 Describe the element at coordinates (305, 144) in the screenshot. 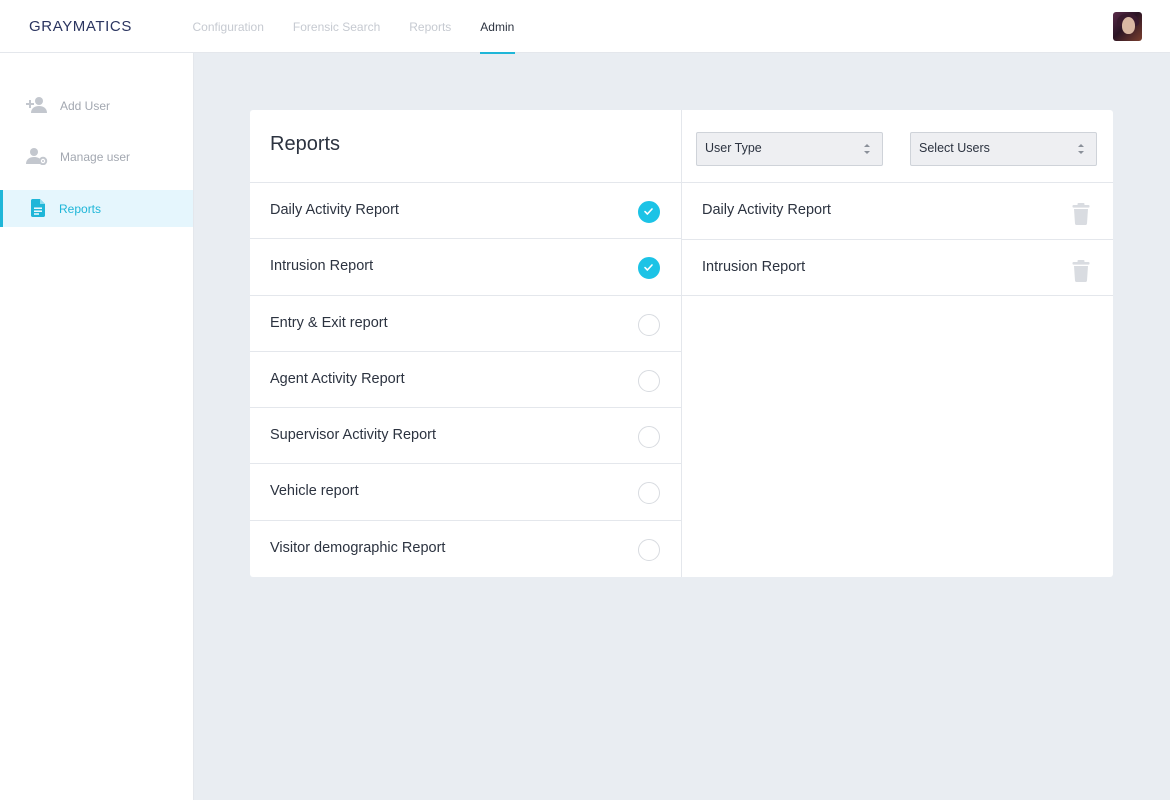

I see `page-title: Reports` at that location.